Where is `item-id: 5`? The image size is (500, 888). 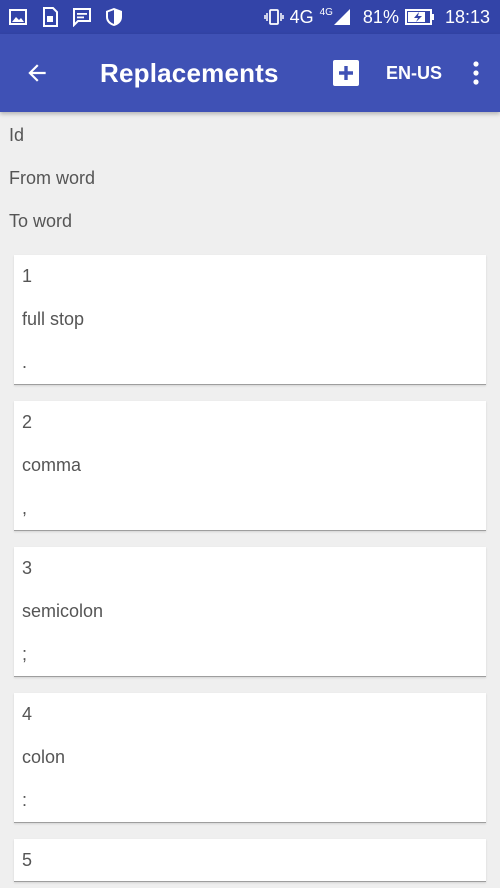
item-id: 5 is located at coordinates (27, 860).